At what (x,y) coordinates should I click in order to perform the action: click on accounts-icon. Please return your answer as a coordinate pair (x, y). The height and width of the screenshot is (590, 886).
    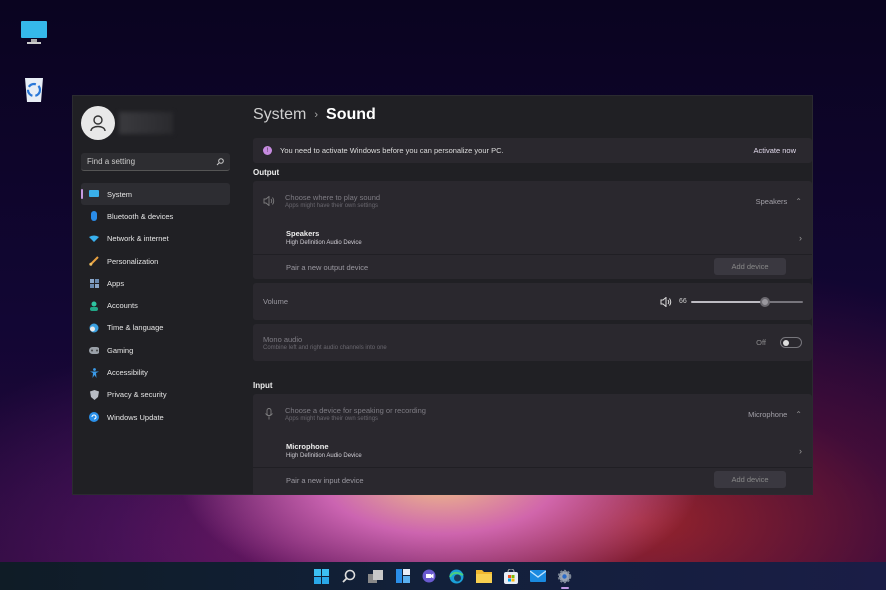
    Looking at the image, I should click on (94, 306).